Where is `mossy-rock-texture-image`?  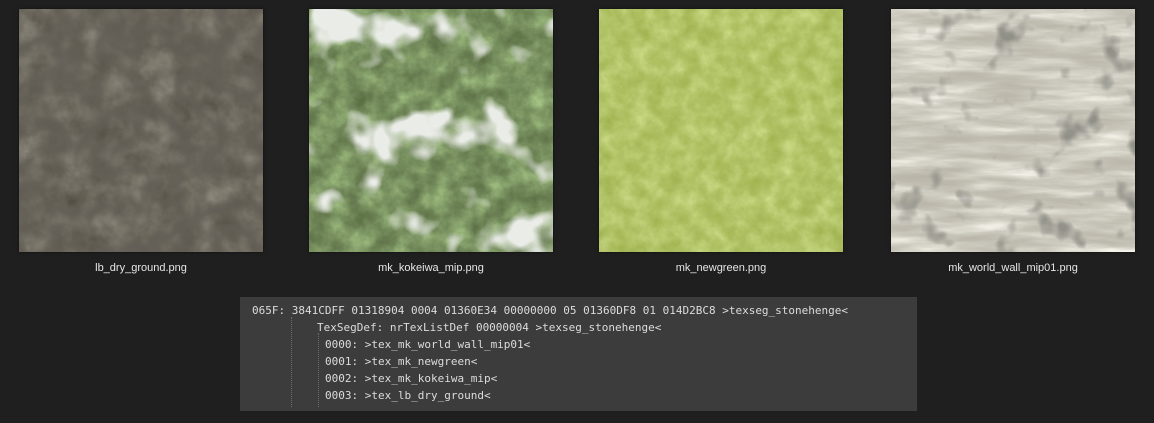
mossy-rock-texture-image is located at coordinates (431, 130).